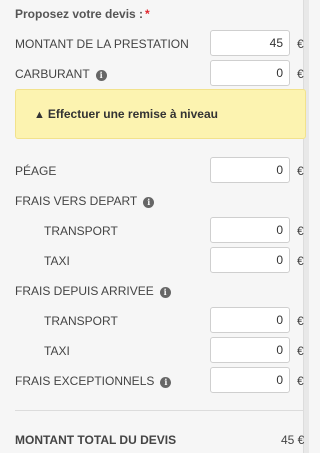 The image size is (320, 453). I want to click on montant-input, so click(250, 43).